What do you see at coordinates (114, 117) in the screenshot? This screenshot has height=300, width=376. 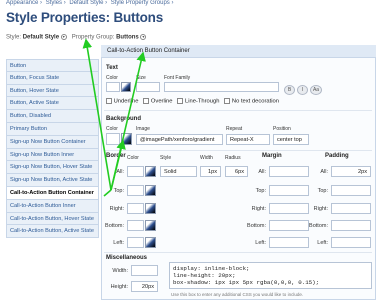 I see `annotation-arrows` at bounding box center [114, 117].